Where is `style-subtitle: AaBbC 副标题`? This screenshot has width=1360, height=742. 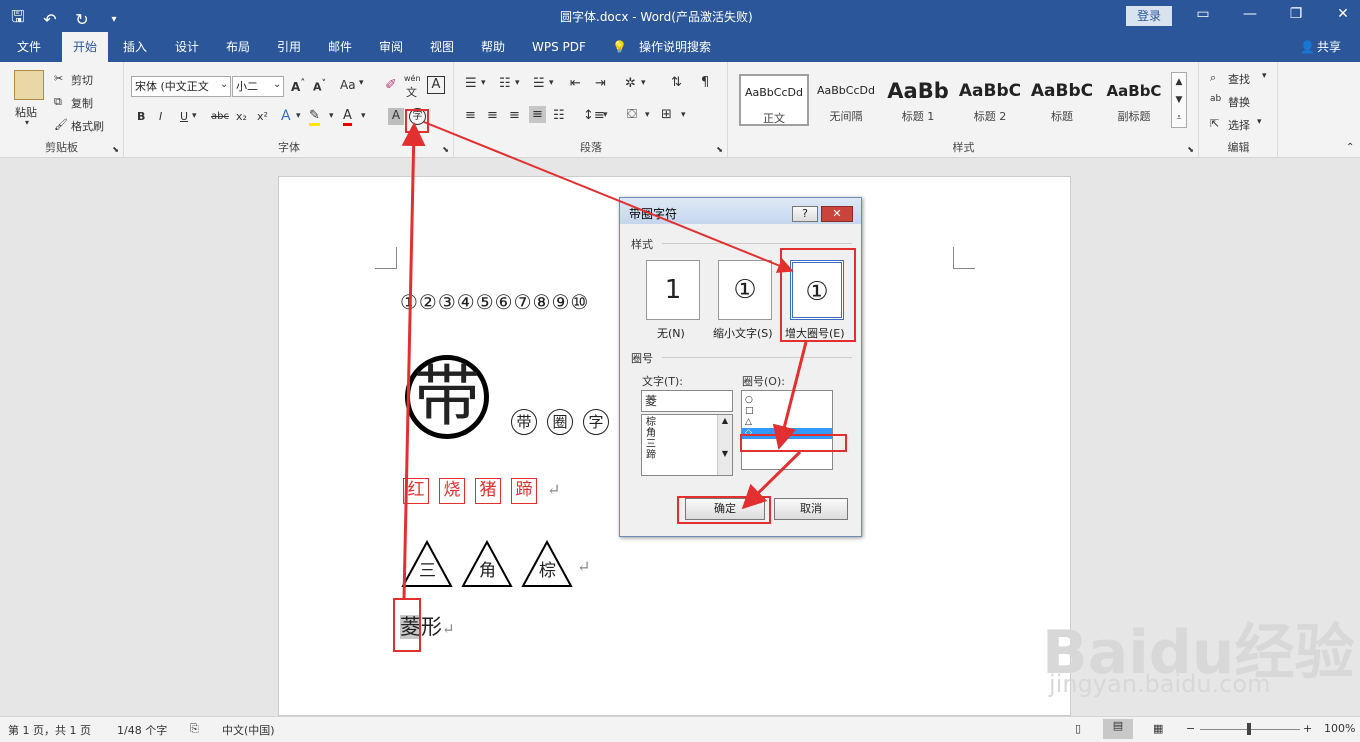 style-subtitle: AaBbC 副标题 is located at coordinates (1134, 100).